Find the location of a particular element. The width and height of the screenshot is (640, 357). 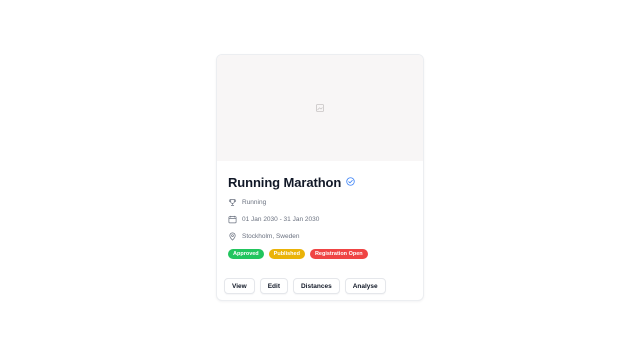

status-badges: Approved Published Registration Open is located at coordinates (298, 254).